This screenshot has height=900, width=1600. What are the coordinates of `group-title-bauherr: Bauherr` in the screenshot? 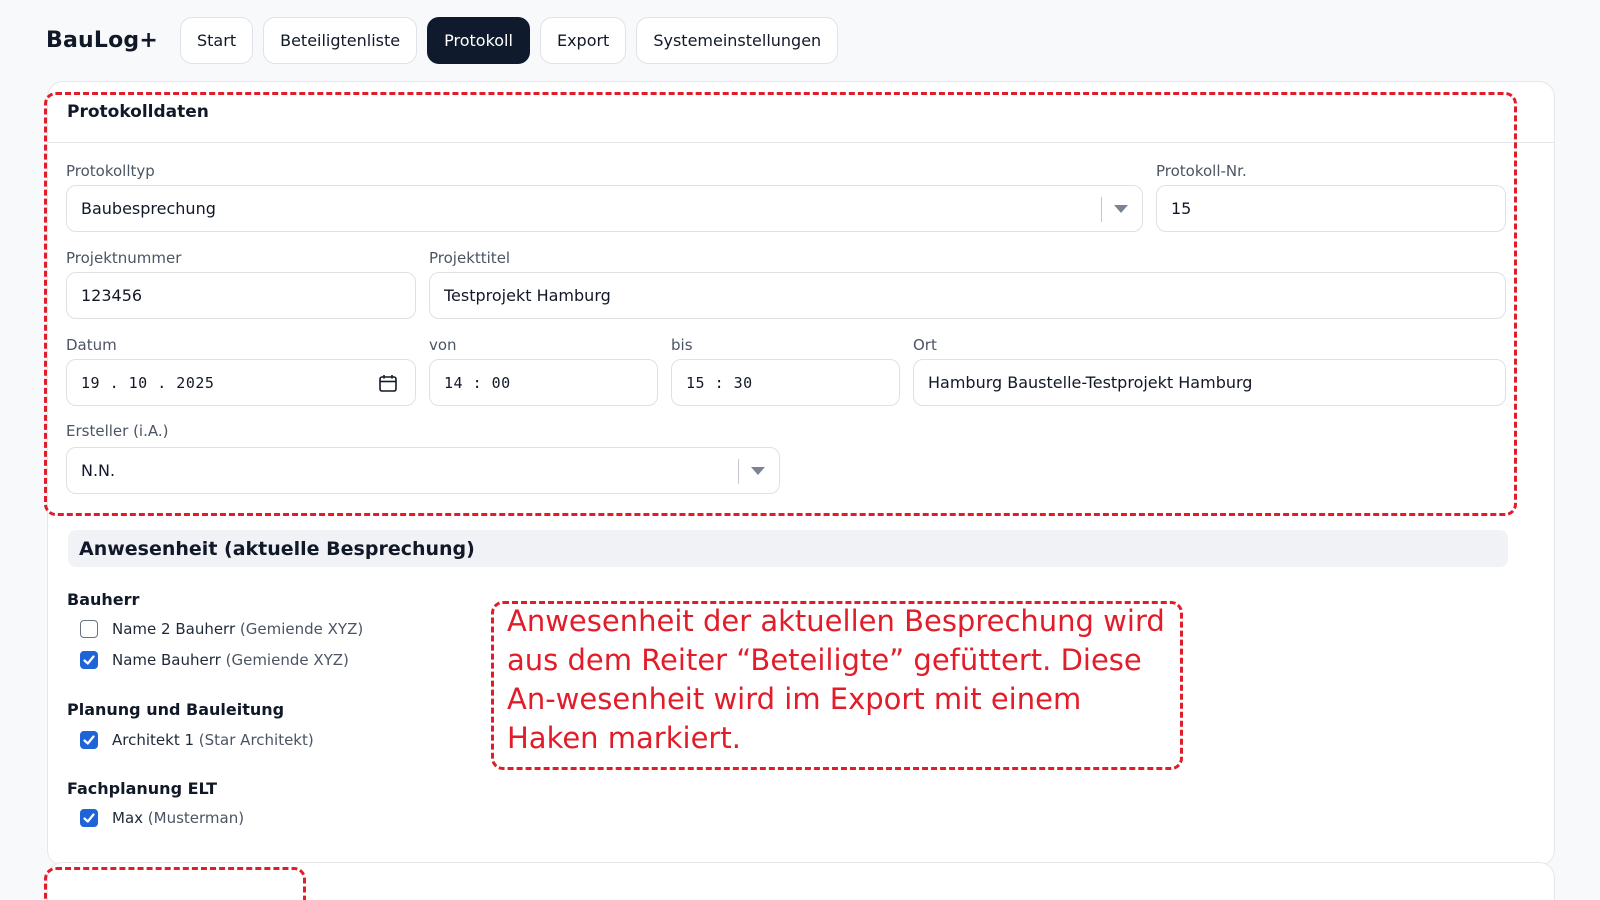 It's located at (103, 599).